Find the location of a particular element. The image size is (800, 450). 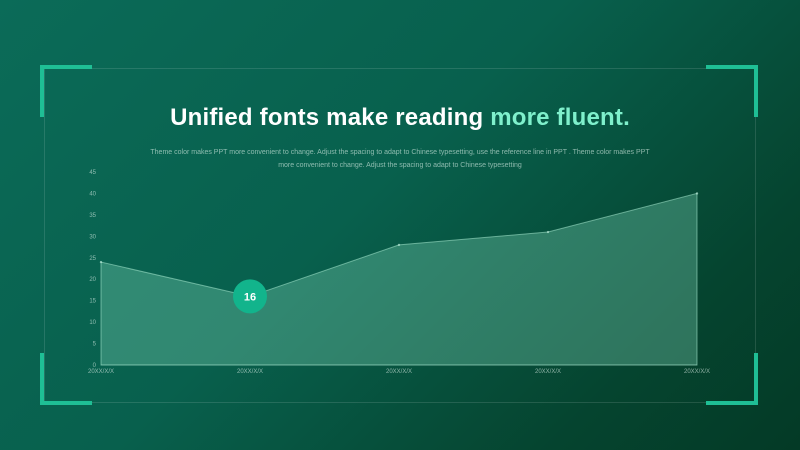

highlight-value-label: 16 is located at coordinates (250, 297).